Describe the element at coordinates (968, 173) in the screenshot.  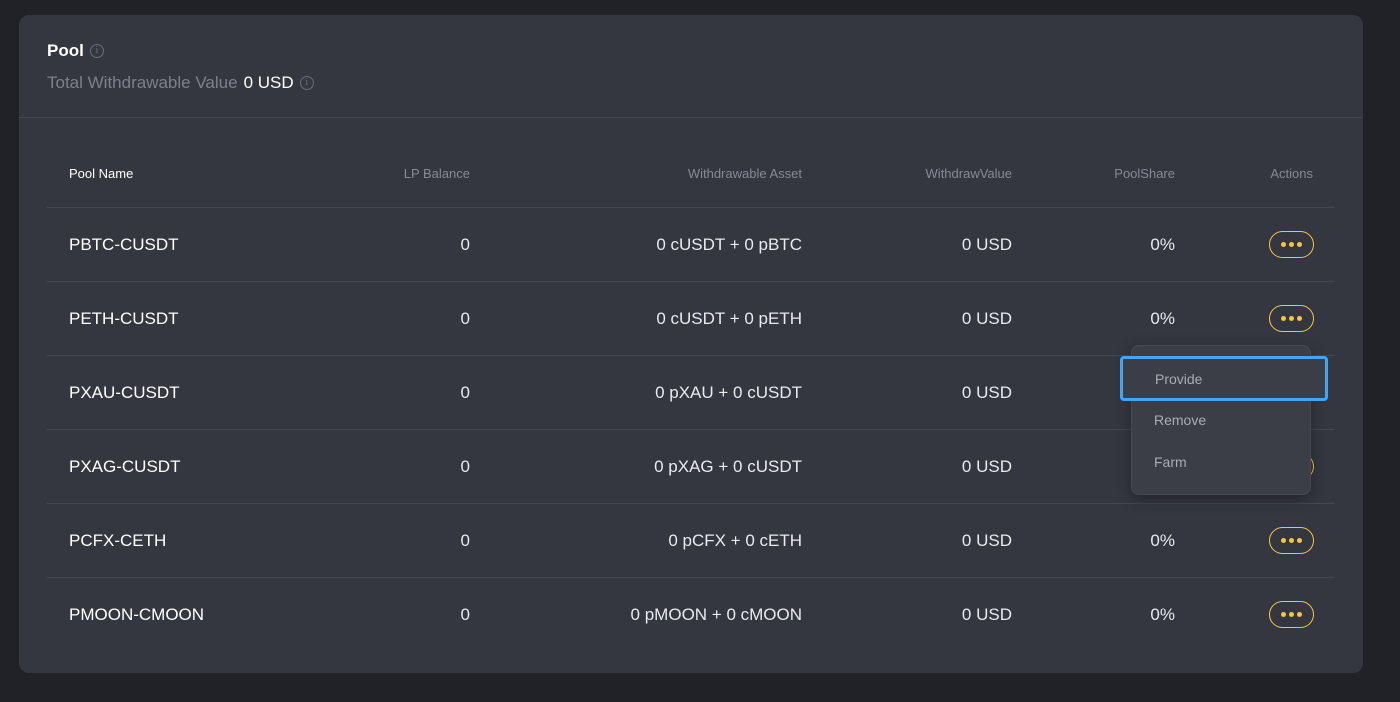
I see `column-header-withdraw-value: WithdrawValue` at that location.